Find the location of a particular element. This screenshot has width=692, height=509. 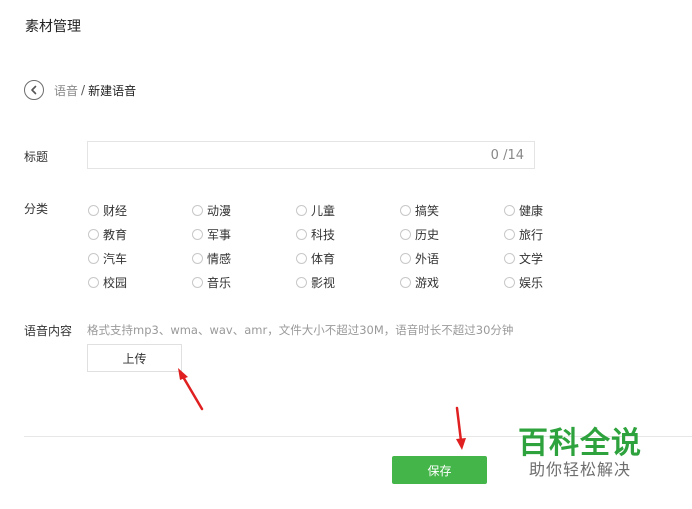

breadcrumb-current: 新建语音 is located at coordinates (112, 90).